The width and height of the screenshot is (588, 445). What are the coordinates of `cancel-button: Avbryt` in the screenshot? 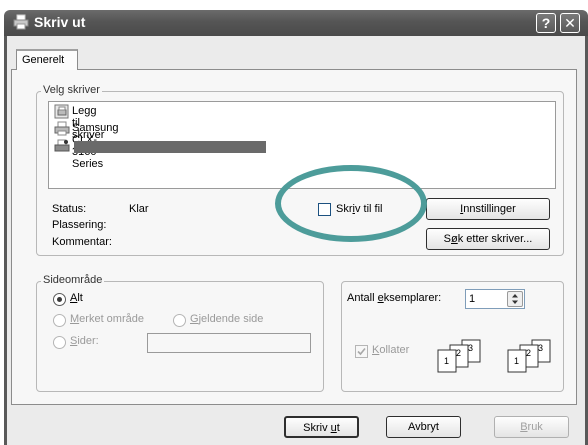 It's located at (423, 427).